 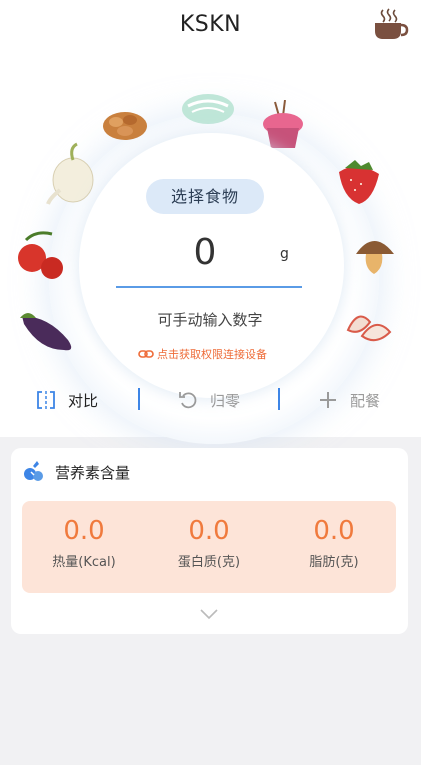 I want to click on fat-label: 脂肪(克), so click(x=334, y=562).